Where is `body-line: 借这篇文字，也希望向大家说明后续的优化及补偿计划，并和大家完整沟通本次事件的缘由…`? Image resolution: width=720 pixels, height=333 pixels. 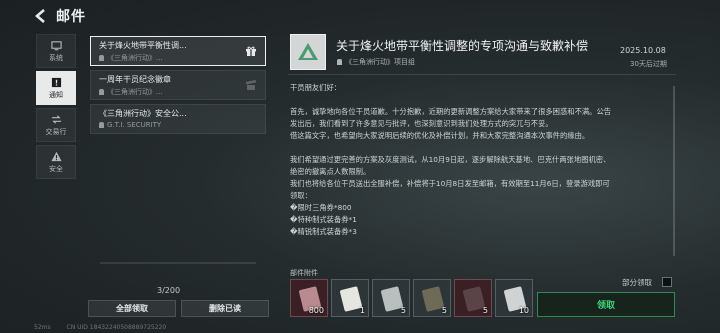
body-line: 借这篇文字，也希望向大家说明后续的优化及补偿计划，并和大家完整沟通本次事件的缘由… is located at coordinates (440, 135).